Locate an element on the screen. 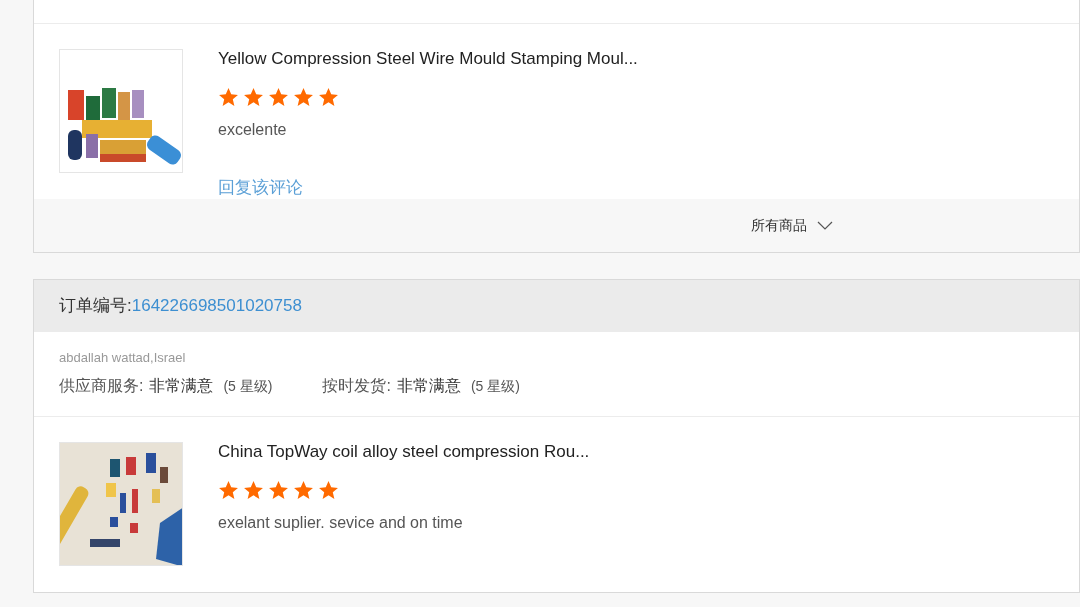 The image size is (1080, 607). all-products-toggle: 所有商品 is located at coordinates (791, 225).